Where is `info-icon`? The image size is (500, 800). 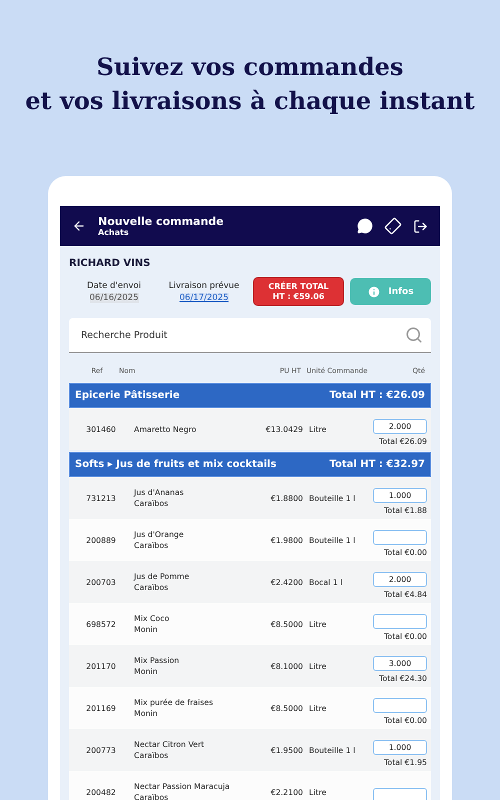 info-icon is located at coordinates (374, 291).